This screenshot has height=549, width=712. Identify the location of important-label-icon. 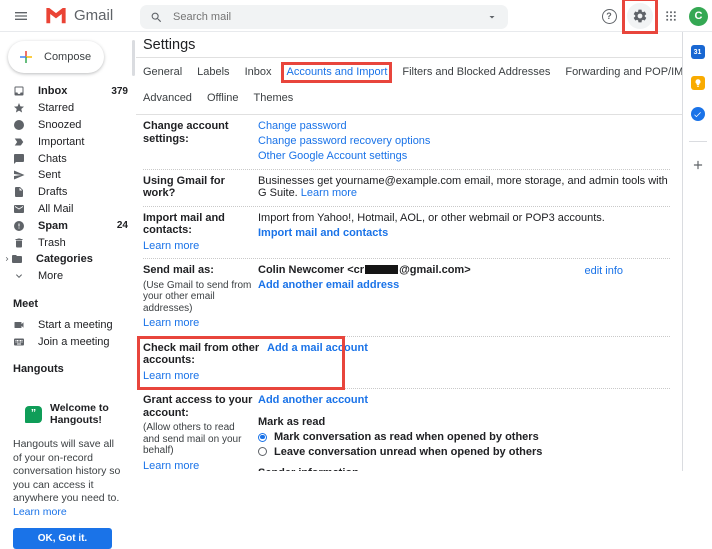
(19, 142).